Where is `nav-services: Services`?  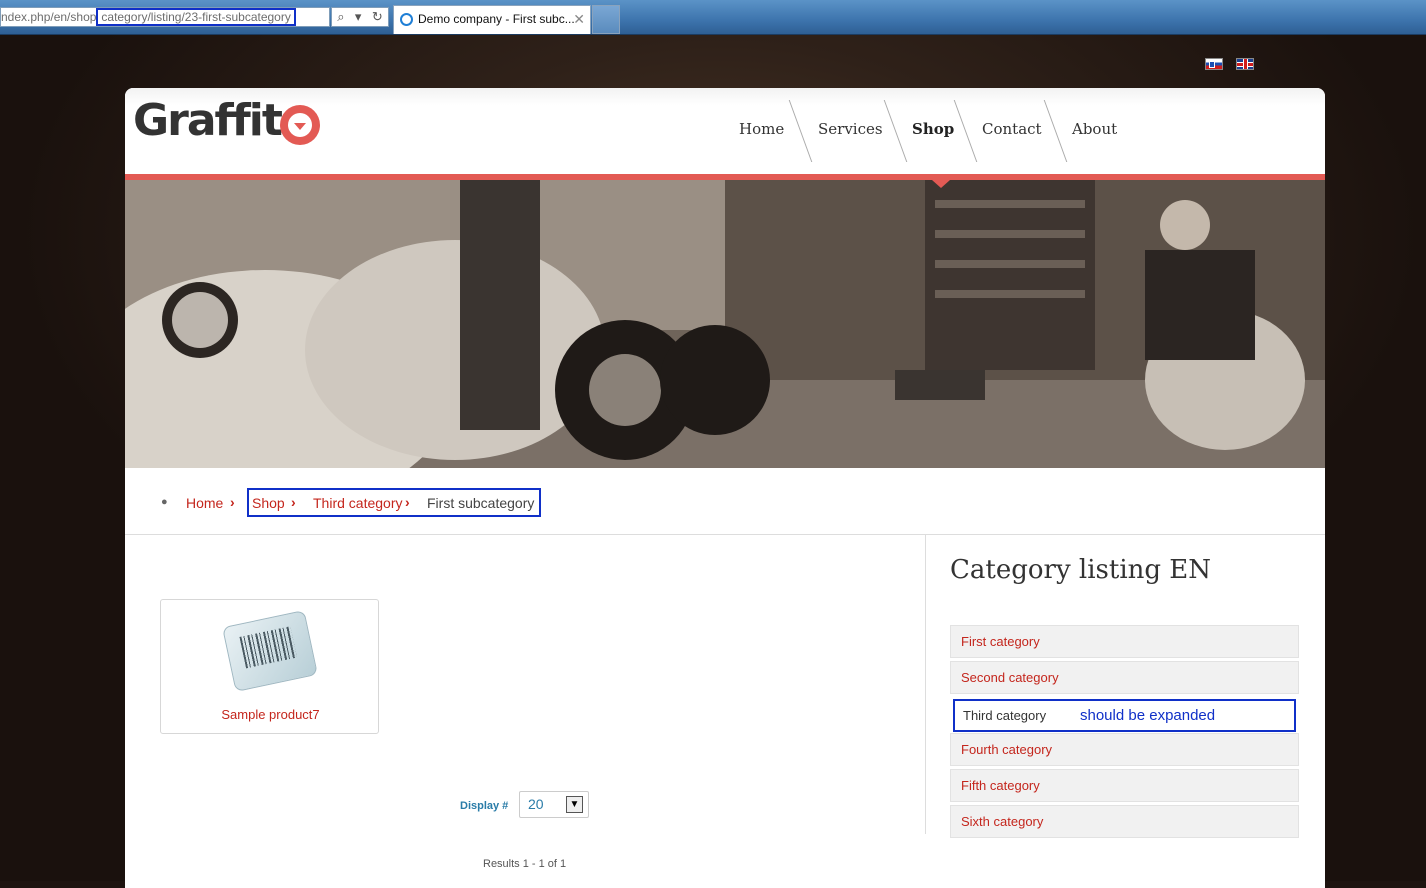 nav-services: Services is located at coordinates (850, 129).